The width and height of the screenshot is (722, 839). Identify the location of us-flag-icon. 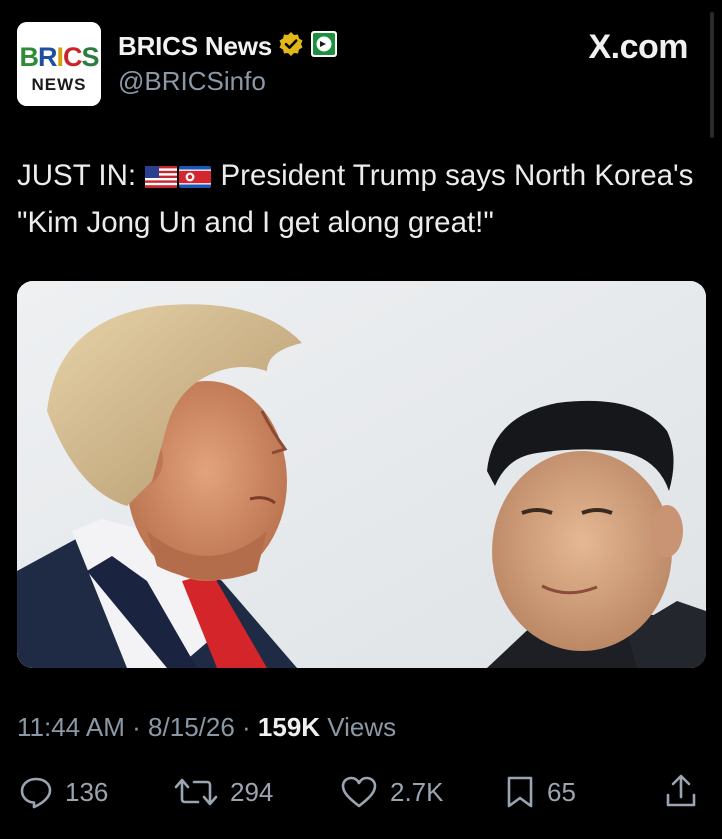
(161, 179).